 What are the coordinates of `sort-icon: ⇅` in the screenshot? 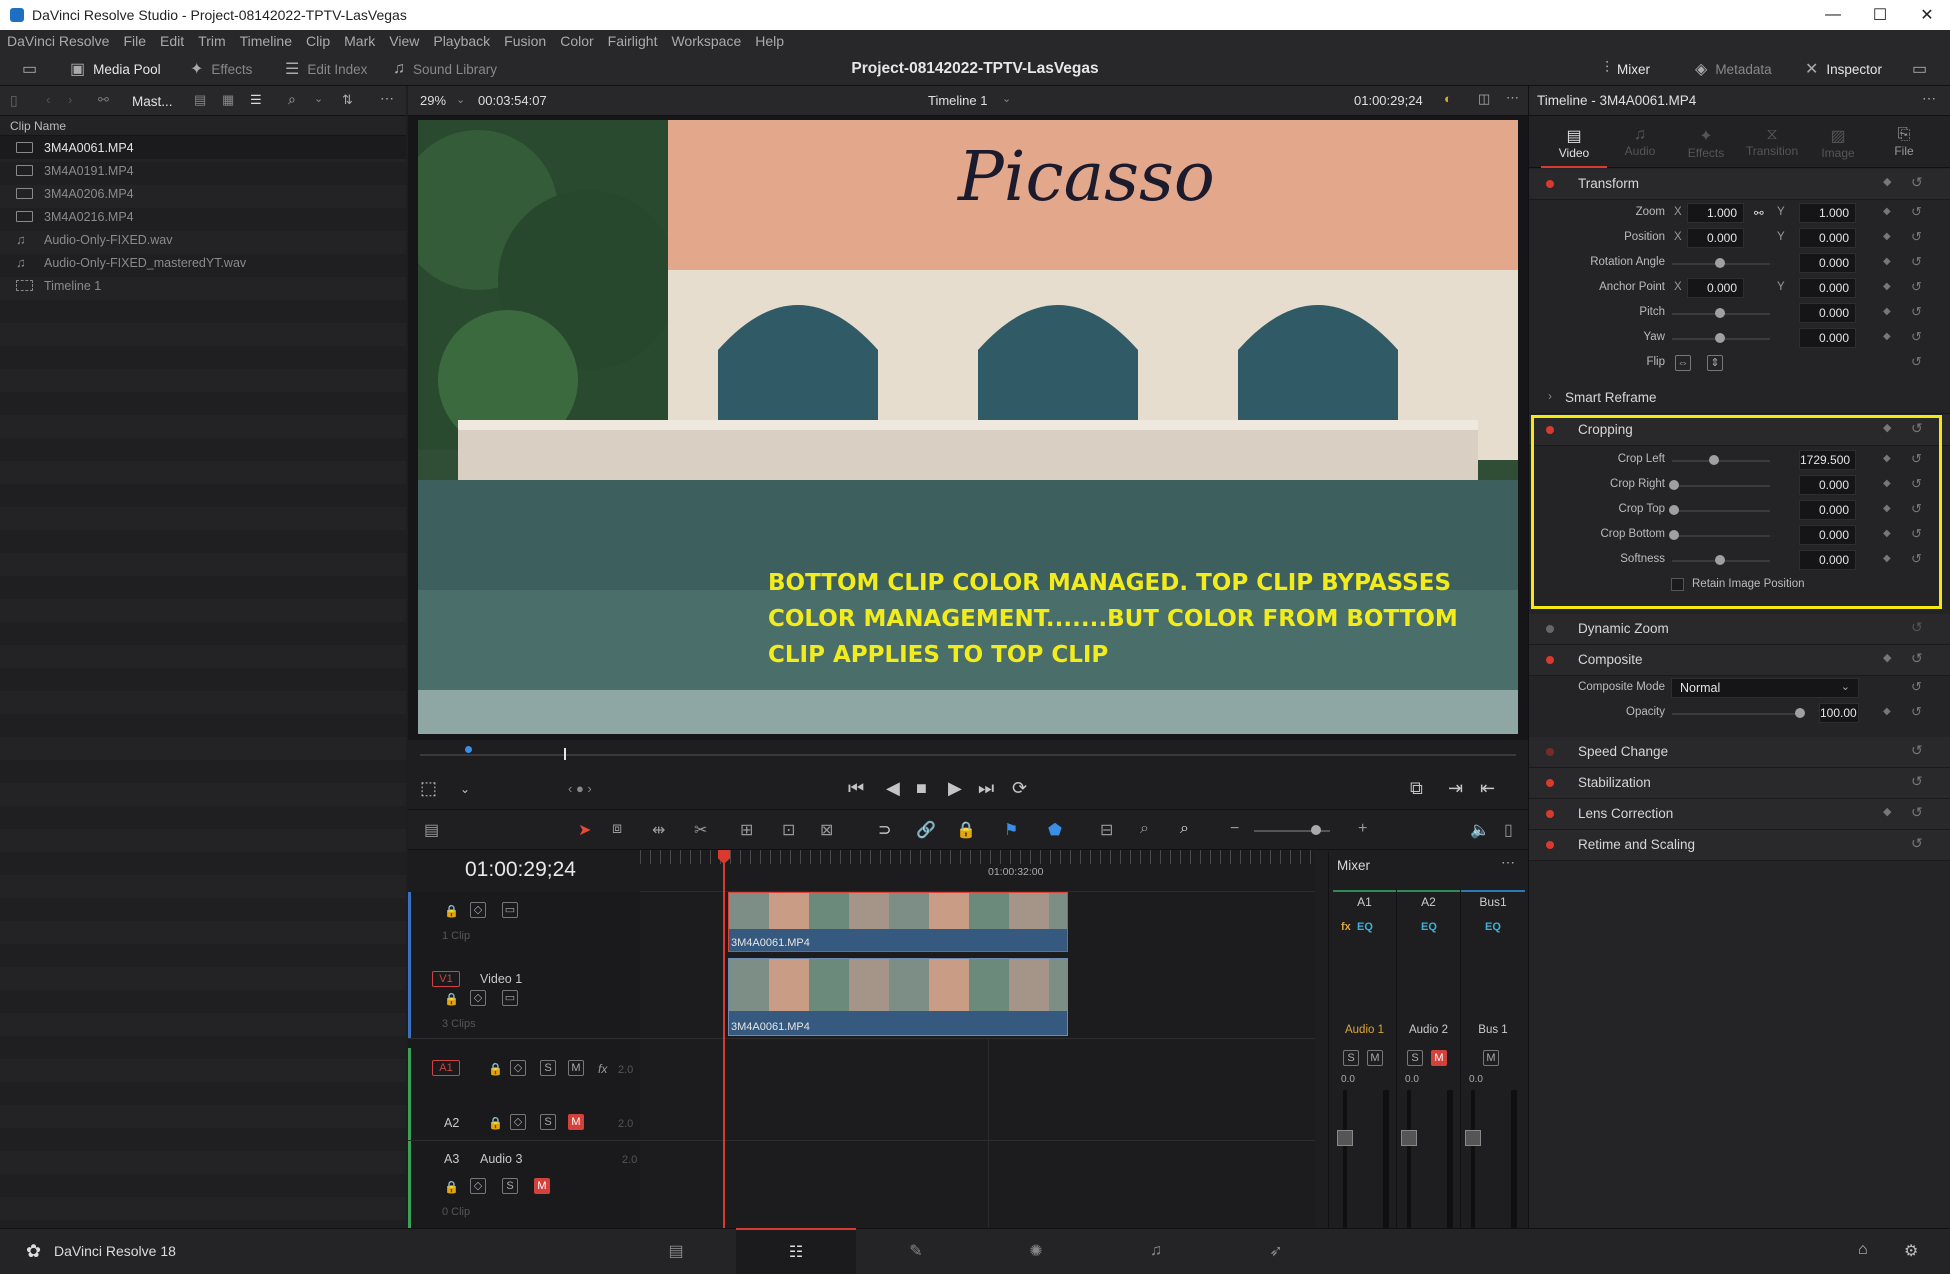 It's located at (347, 100).